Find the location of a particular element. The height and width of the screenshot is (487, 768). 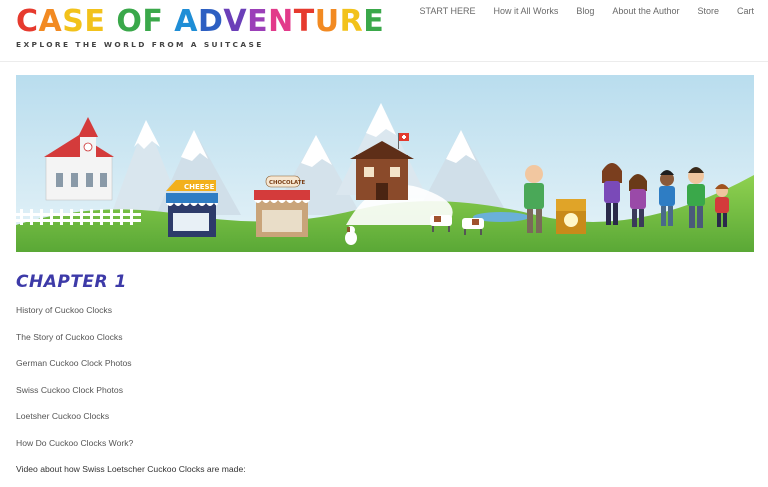

cheese-sign: CHEESE is located at coordinates (199, 187).